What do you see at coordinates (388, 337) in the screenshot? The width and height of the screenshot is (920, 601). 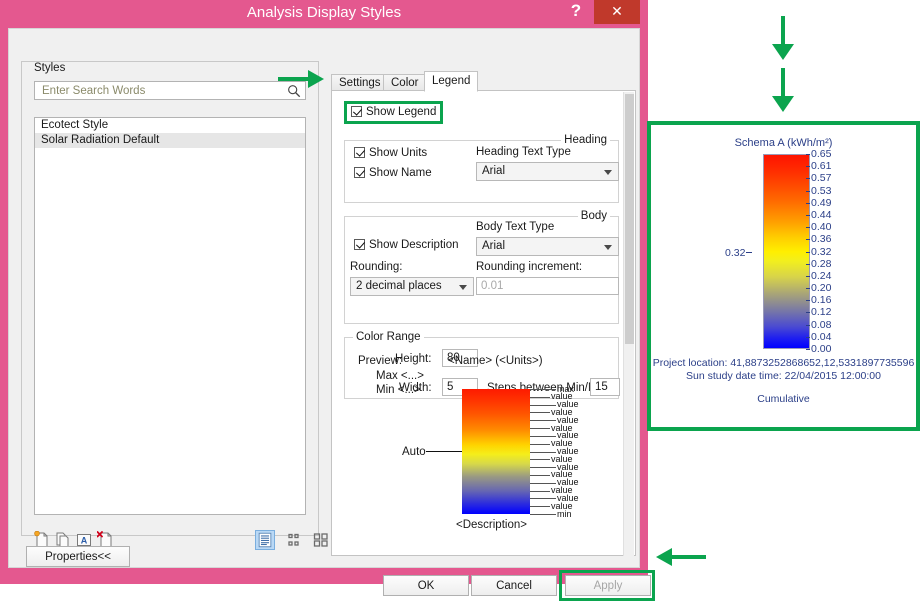 I see `color-range-group-title: Color Range` at bounding box center [388, 337].